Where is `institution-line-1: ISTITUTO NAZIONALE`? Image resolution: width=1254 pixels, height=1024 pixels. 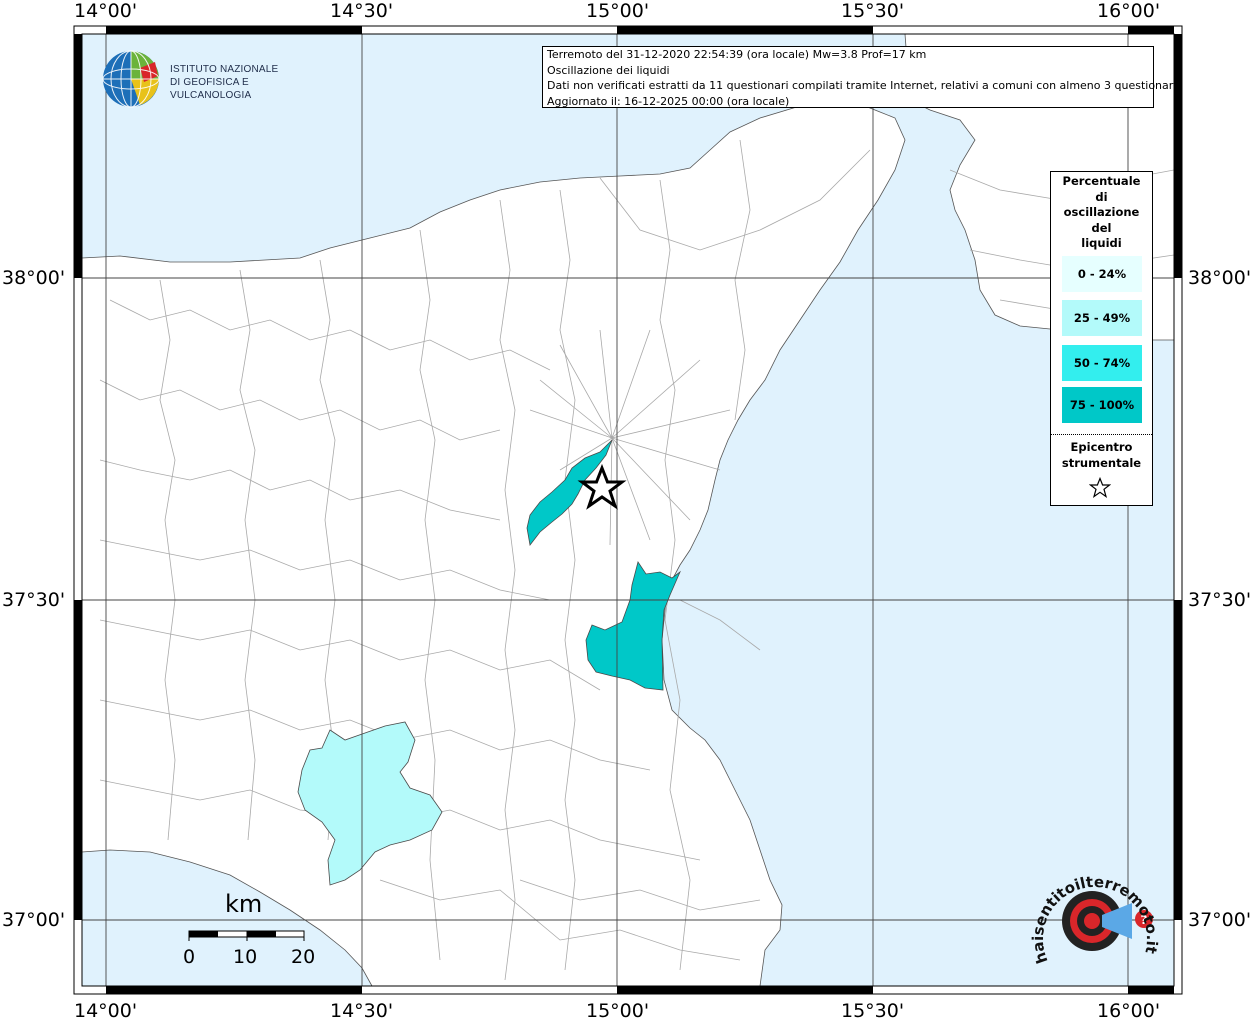 institution-line-1: ISTITUTO NAZIONALE is located at coordinates (224, 69).